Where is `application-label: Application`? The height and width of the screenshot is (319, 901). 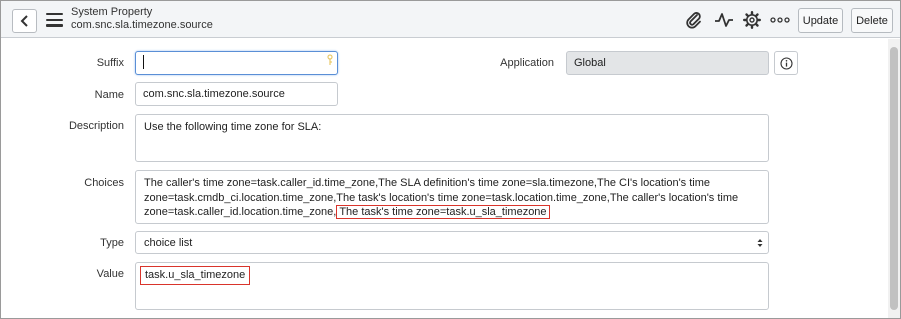 application-label: Application is located at coordinates (527, 63).